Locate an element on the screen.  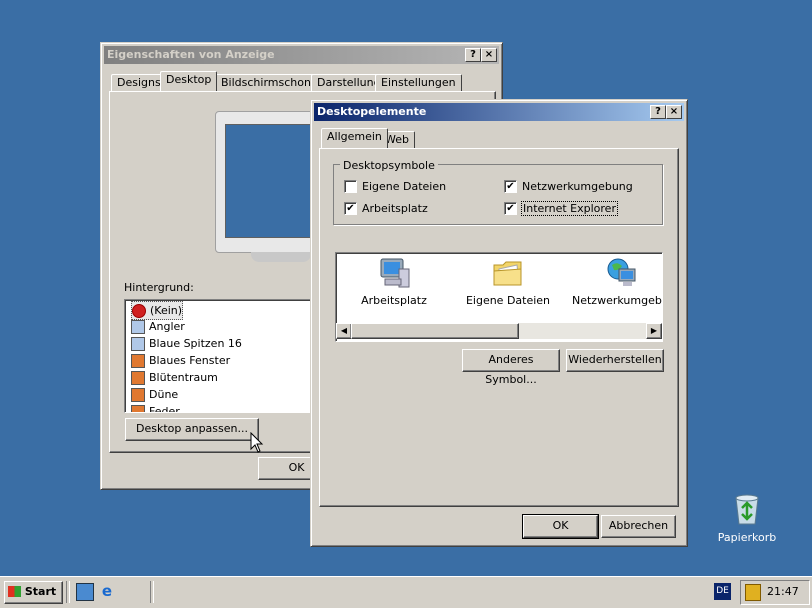
tab-designs: Designs is located at coordinates (139, 82).